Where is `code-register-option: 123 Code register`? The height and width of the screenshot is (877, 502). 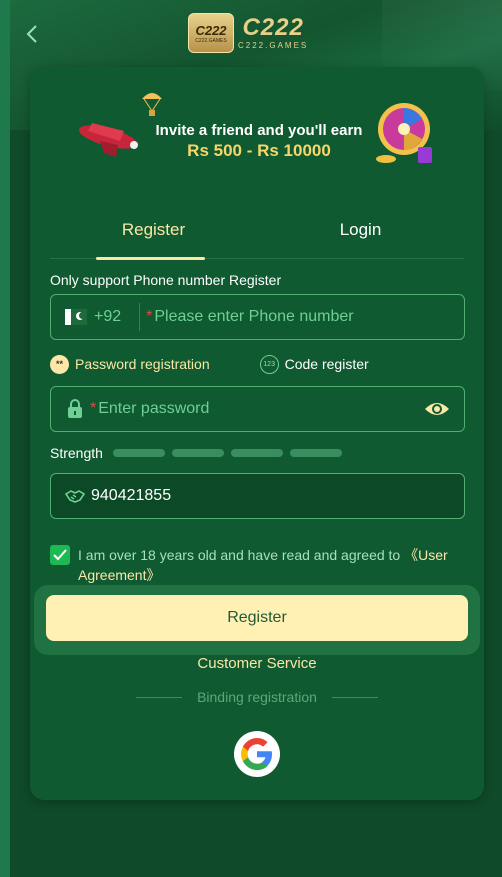
code-register-option: 123 Code register is located at coordinates (314, 364).